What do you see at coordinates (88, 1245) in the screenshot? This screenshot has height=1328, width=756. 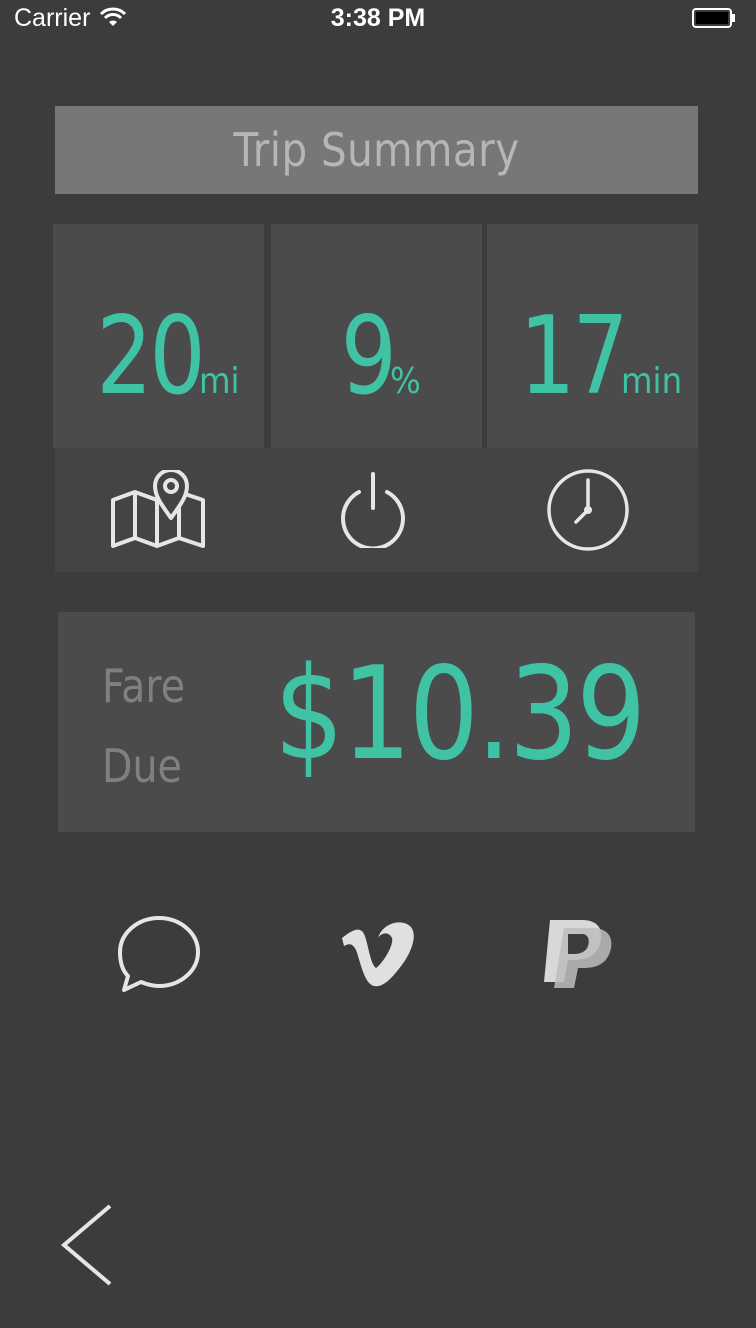 I see `back-chevron-icon` at bounding box center [88, 1245].